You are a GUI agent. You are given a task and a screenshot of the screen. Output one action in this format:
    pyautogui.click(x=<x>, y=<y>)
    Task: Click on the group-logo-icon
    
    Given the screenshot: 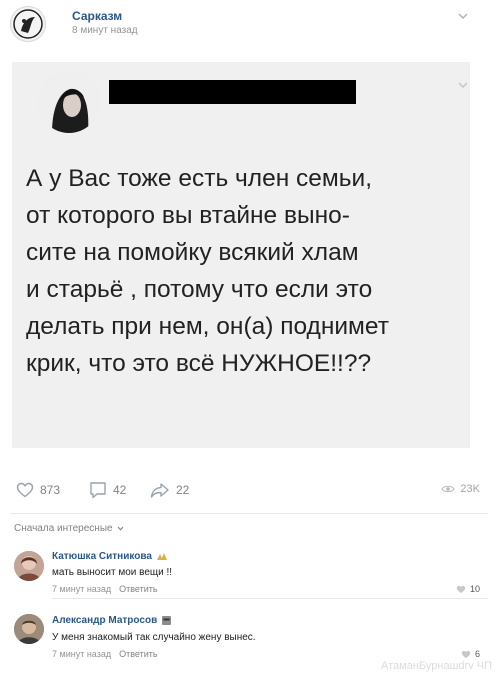 What is the action you would take?
    pyautogui.click(x=28, y=24)
    